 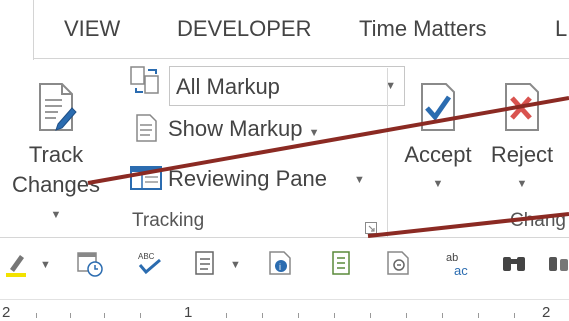 What do you see at coordinates (461, 270) in the screenshot?
I see `svg-text: ac` at bounding box center [461, 270].